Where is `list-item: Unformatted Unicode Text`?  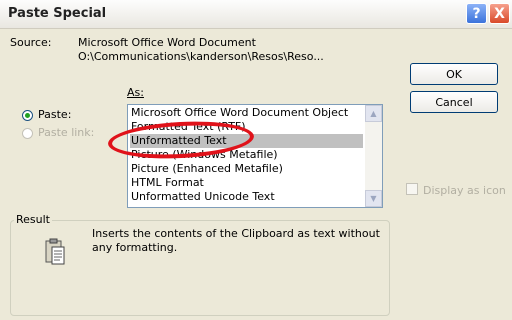
list-item: Unformatted Unicode Text is located at coordinates (203, 197).